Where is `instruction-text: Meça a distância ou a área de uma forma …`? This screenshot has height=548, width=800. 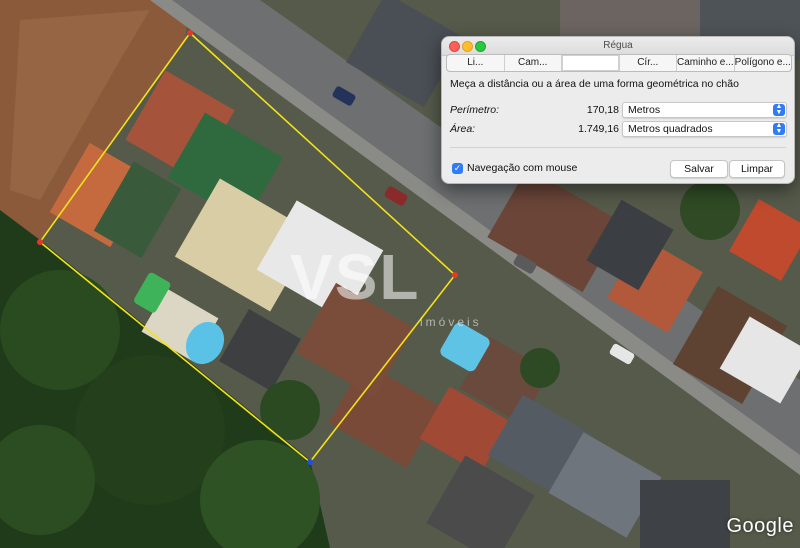 instruction-text: Meça a distância ou a área de uma forma … is located at coordinates (594, 84).